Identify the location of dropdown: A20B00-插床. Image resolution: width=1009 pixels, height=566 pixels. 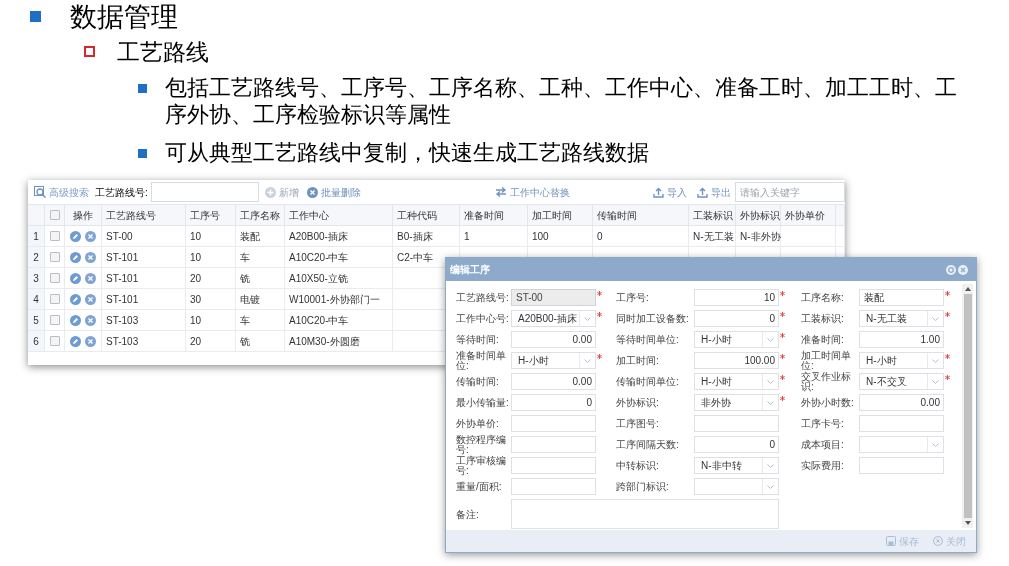
(553, 318).